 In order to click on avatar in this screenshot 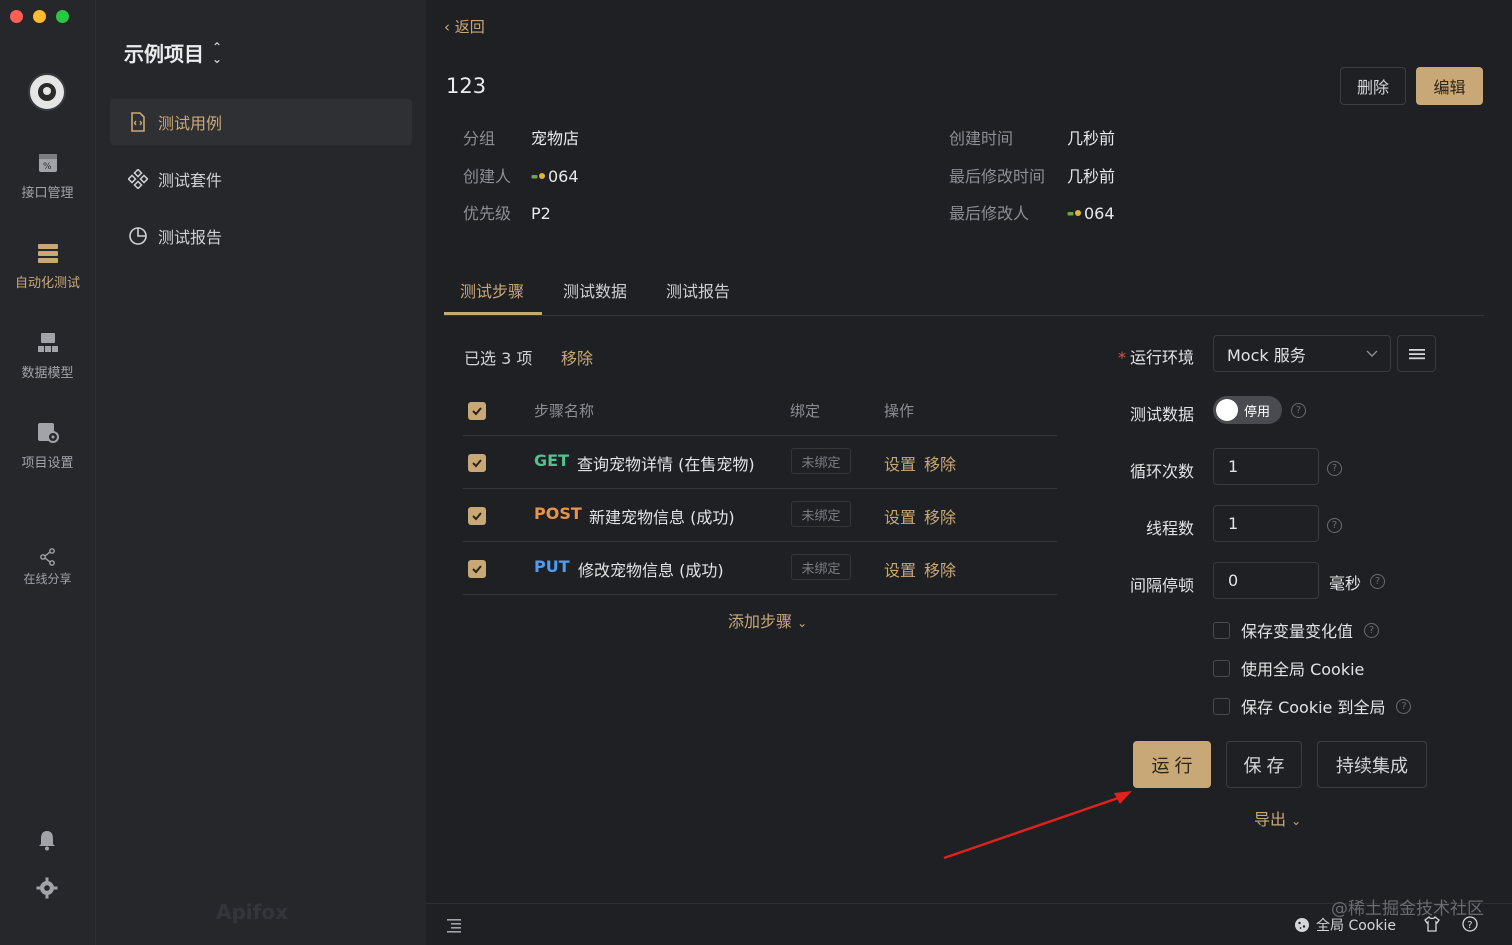, I will do `click(47, 92)`.